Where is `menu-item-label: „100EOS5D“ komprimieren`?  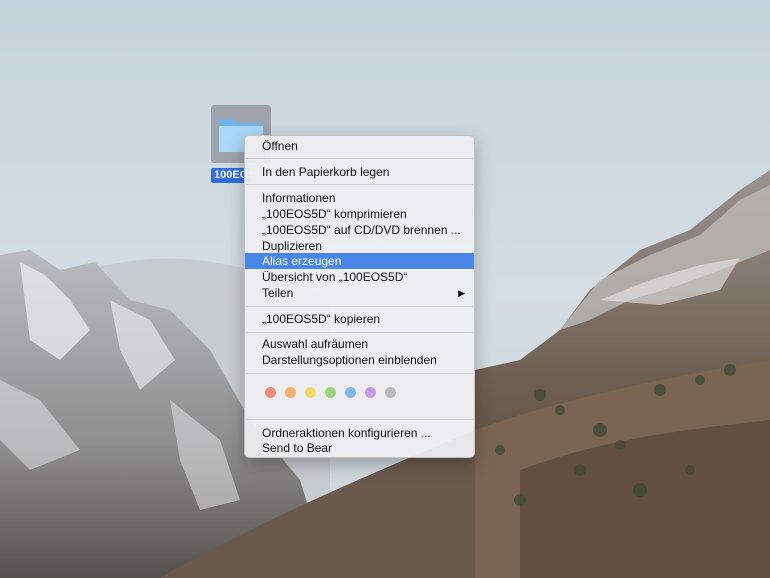 menu-item-label: „100EOS5D“ komprimieren is located at coordinates (334, 214).